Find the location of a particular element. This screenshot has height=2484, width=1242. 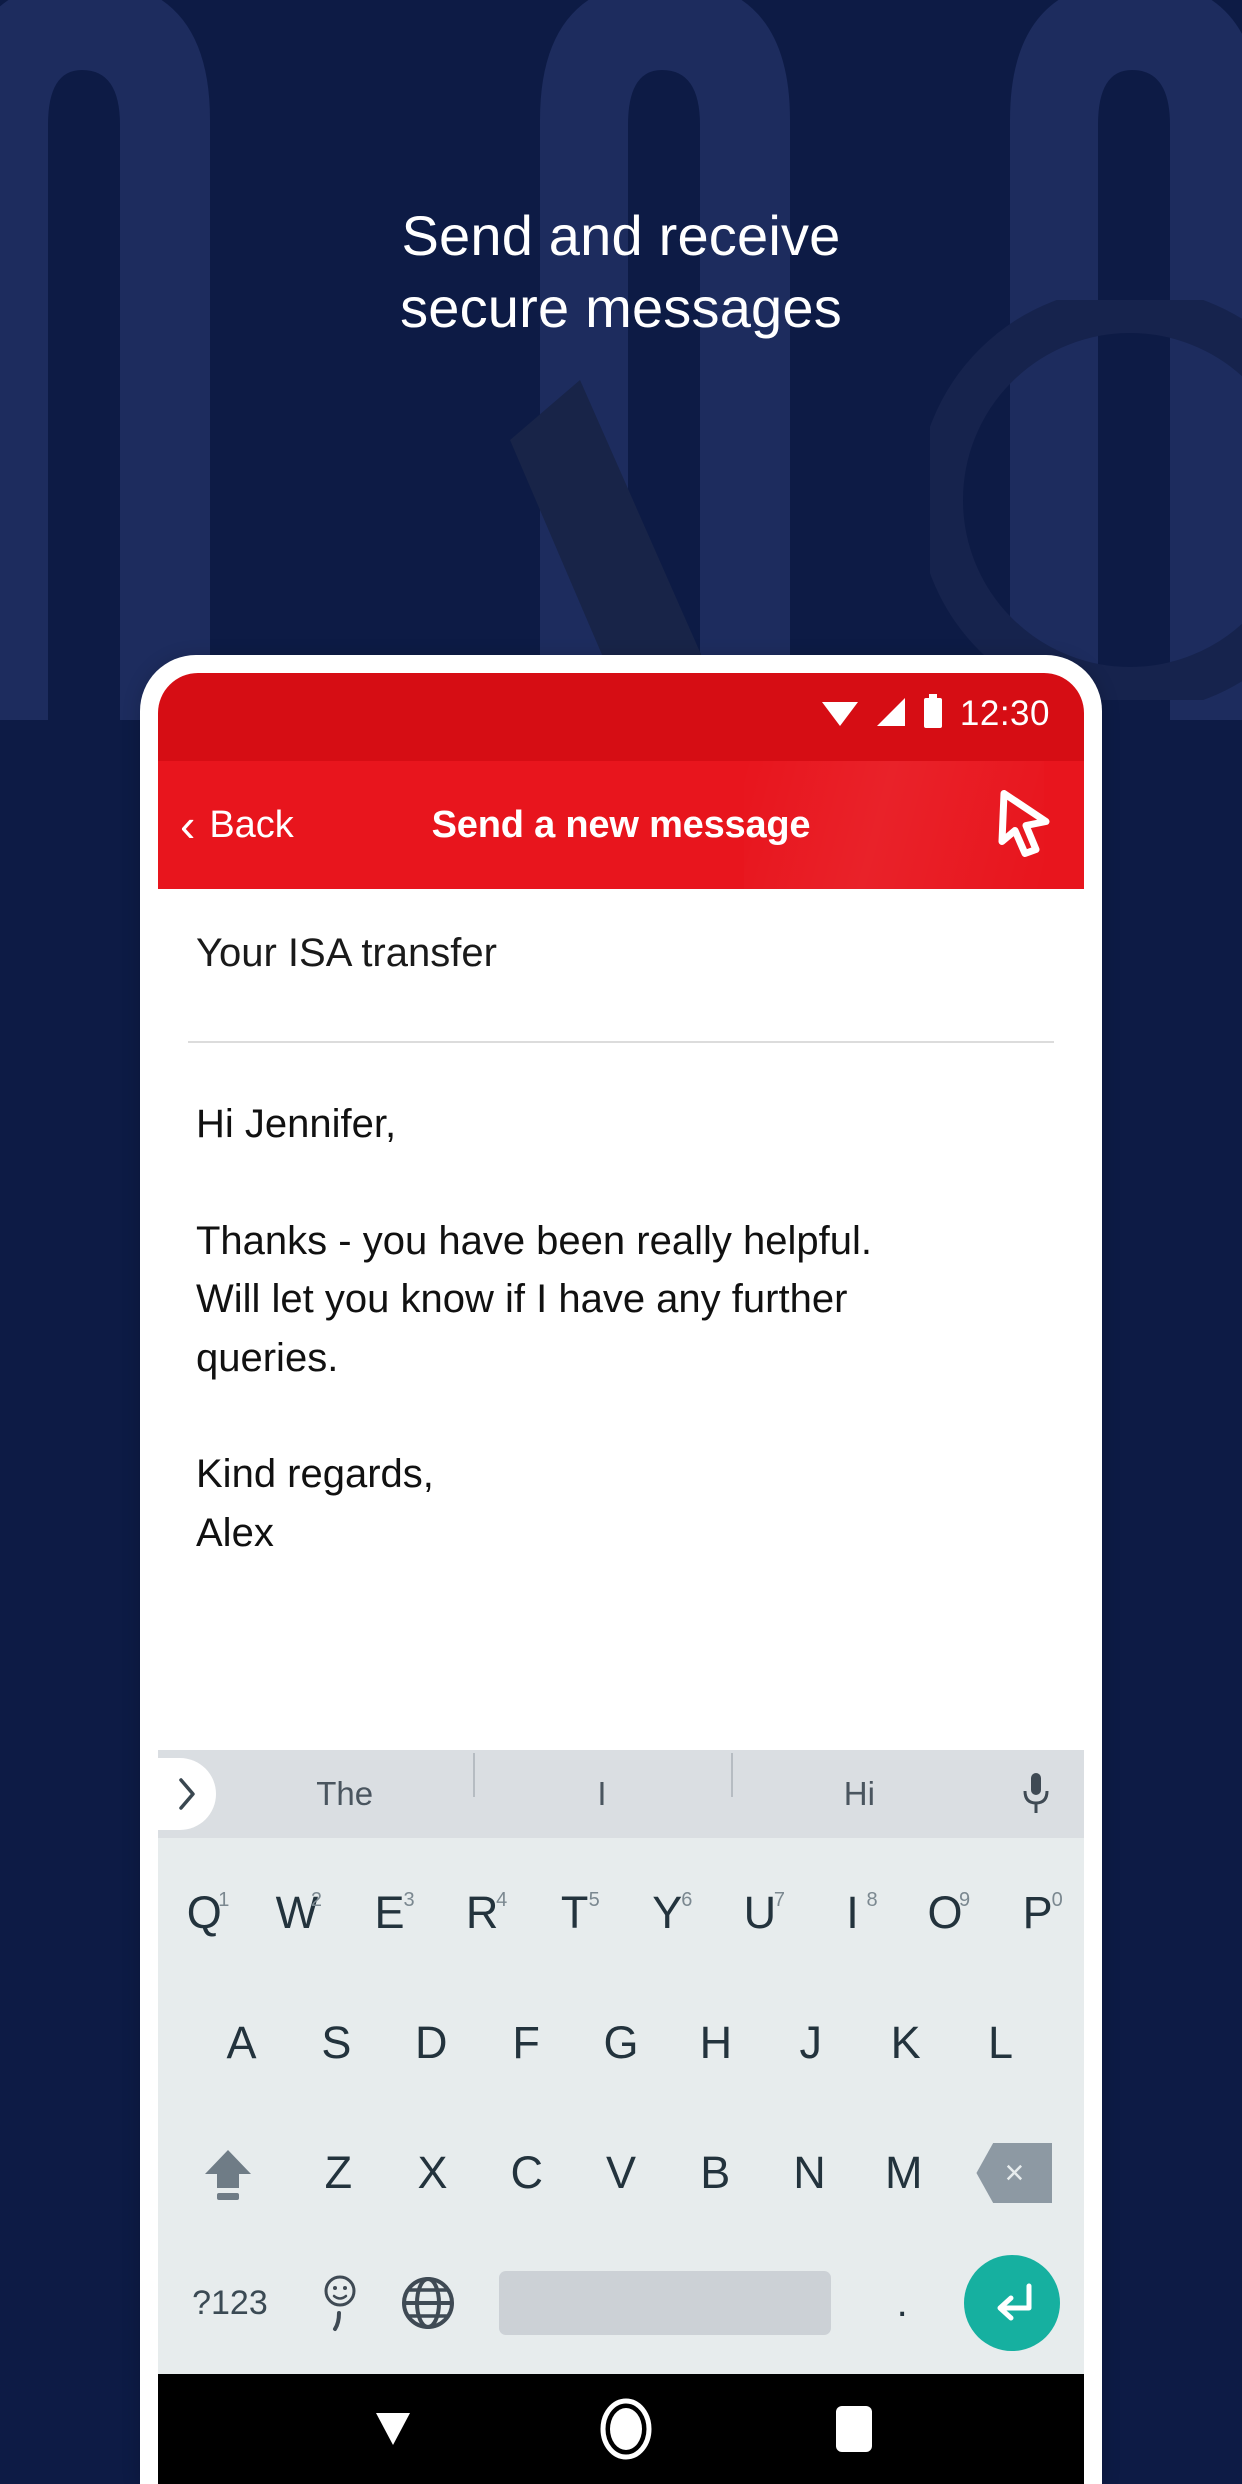

page-headline: Send and receive secure messages is located at coordinates (621, 271).